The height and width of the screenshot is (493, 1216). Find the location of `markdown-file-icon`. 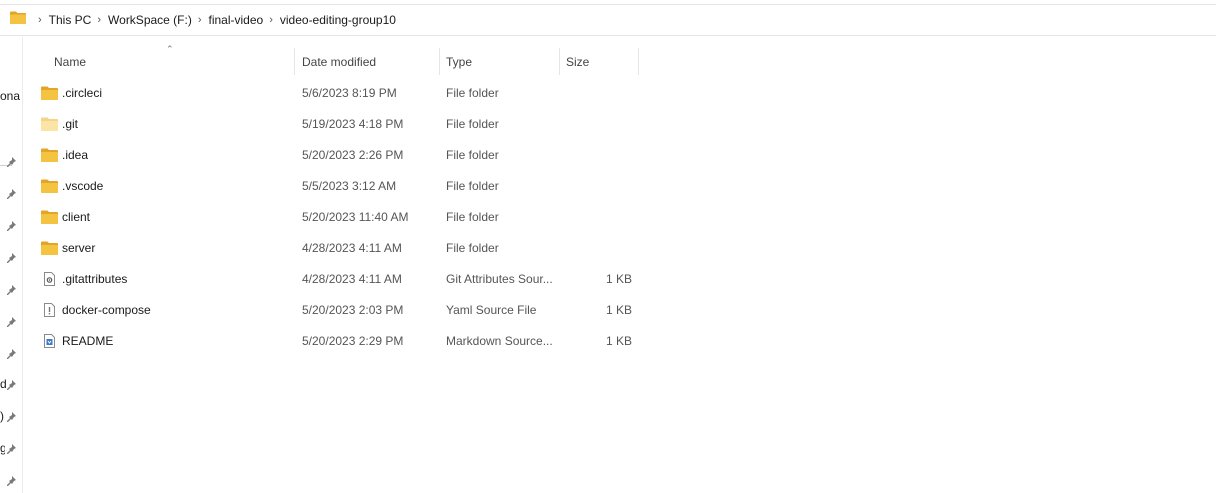

markdown-file-icon is located at coordinates (49, 341).